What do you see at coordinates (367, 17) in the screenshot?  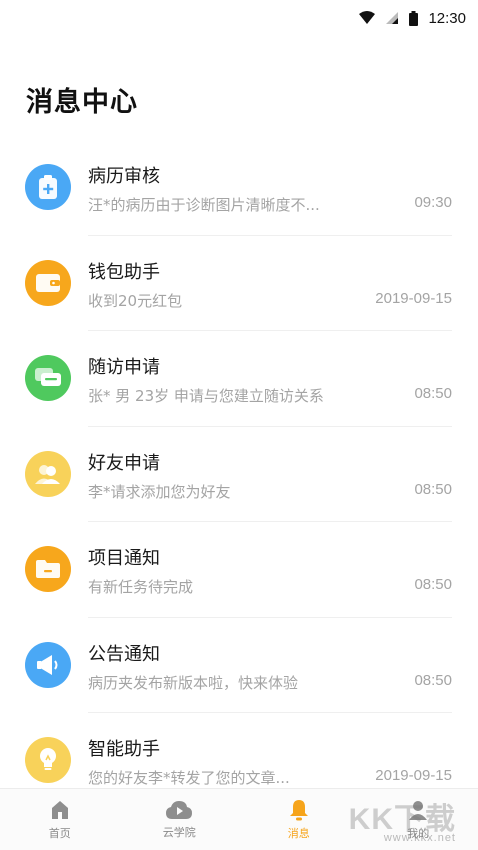 I see `wifi-icon` at bounding box center [367, 17].